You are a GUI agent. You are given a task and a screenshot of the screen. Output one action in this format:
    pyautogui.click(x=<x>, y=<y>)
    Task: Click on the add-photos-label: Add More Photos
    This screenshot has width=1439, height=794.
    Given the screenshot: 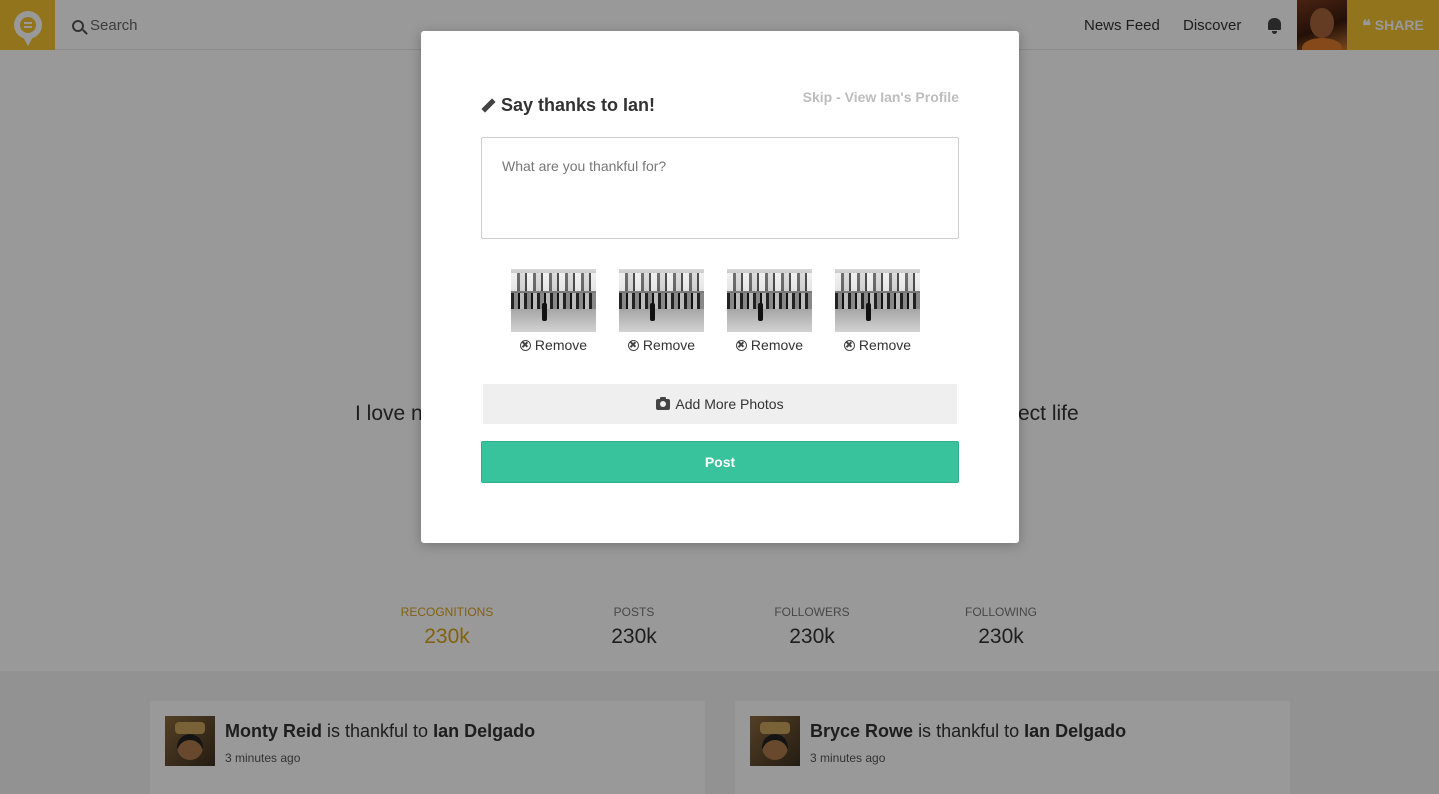 What is the action you would take?
    pyautogui.click(x=729, y=404)
    